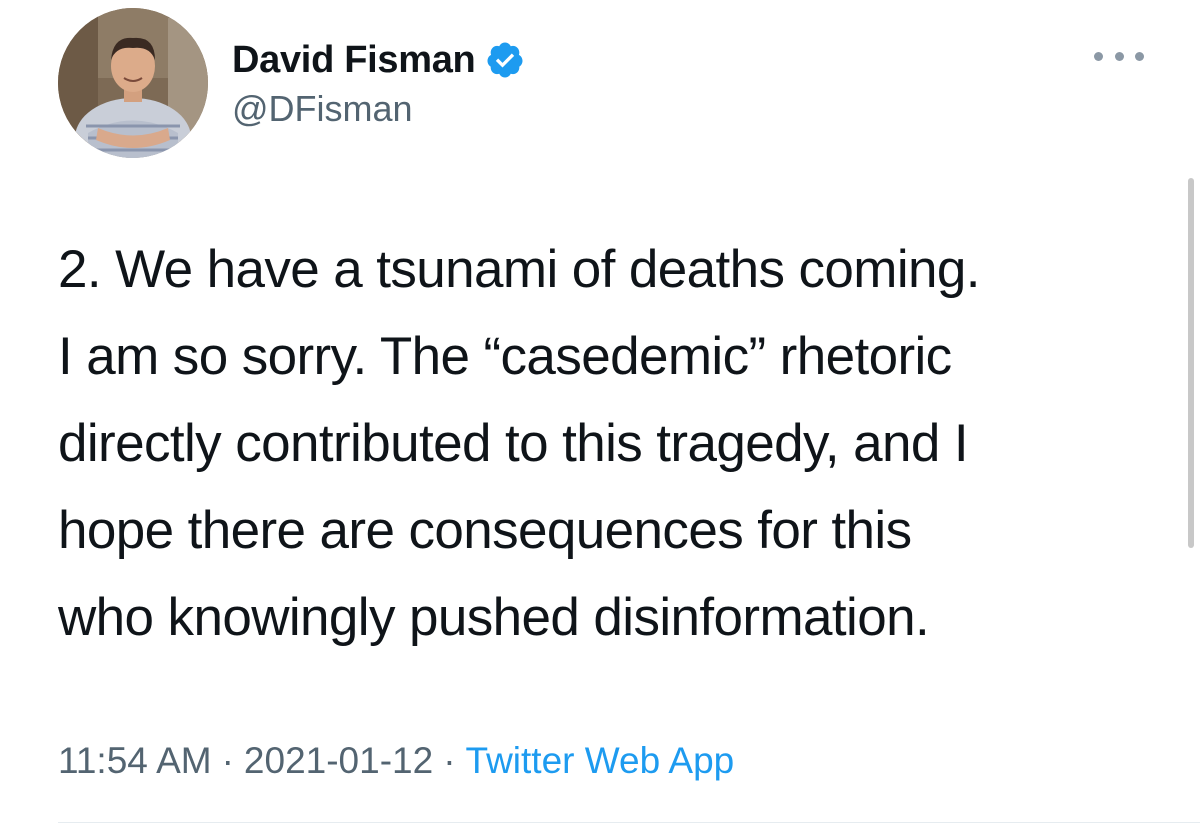 The width and height of the screenshot is (1200, 830). I want to click on author-row: David Fisman, so click(378, 60).